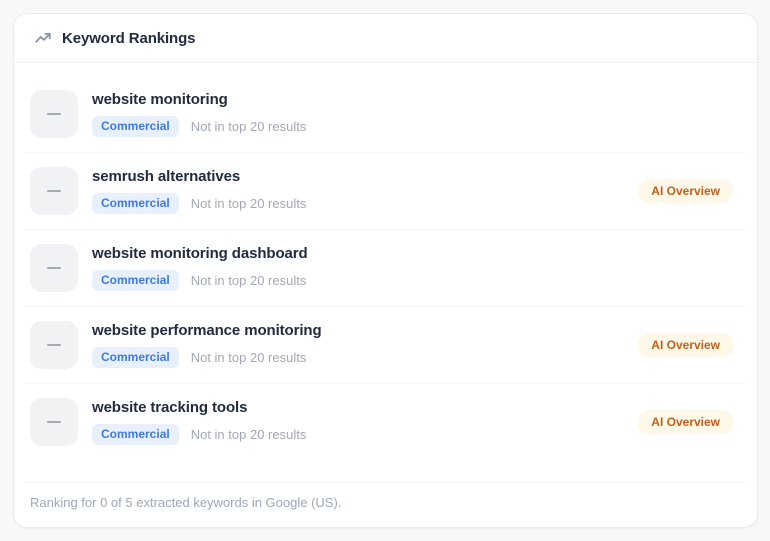 The height and width of the screenshot is (541, 770). Describe the element at coordinates (207, 330) in the screenshot. I see `keyword-title: website performance monitoring` at that location.